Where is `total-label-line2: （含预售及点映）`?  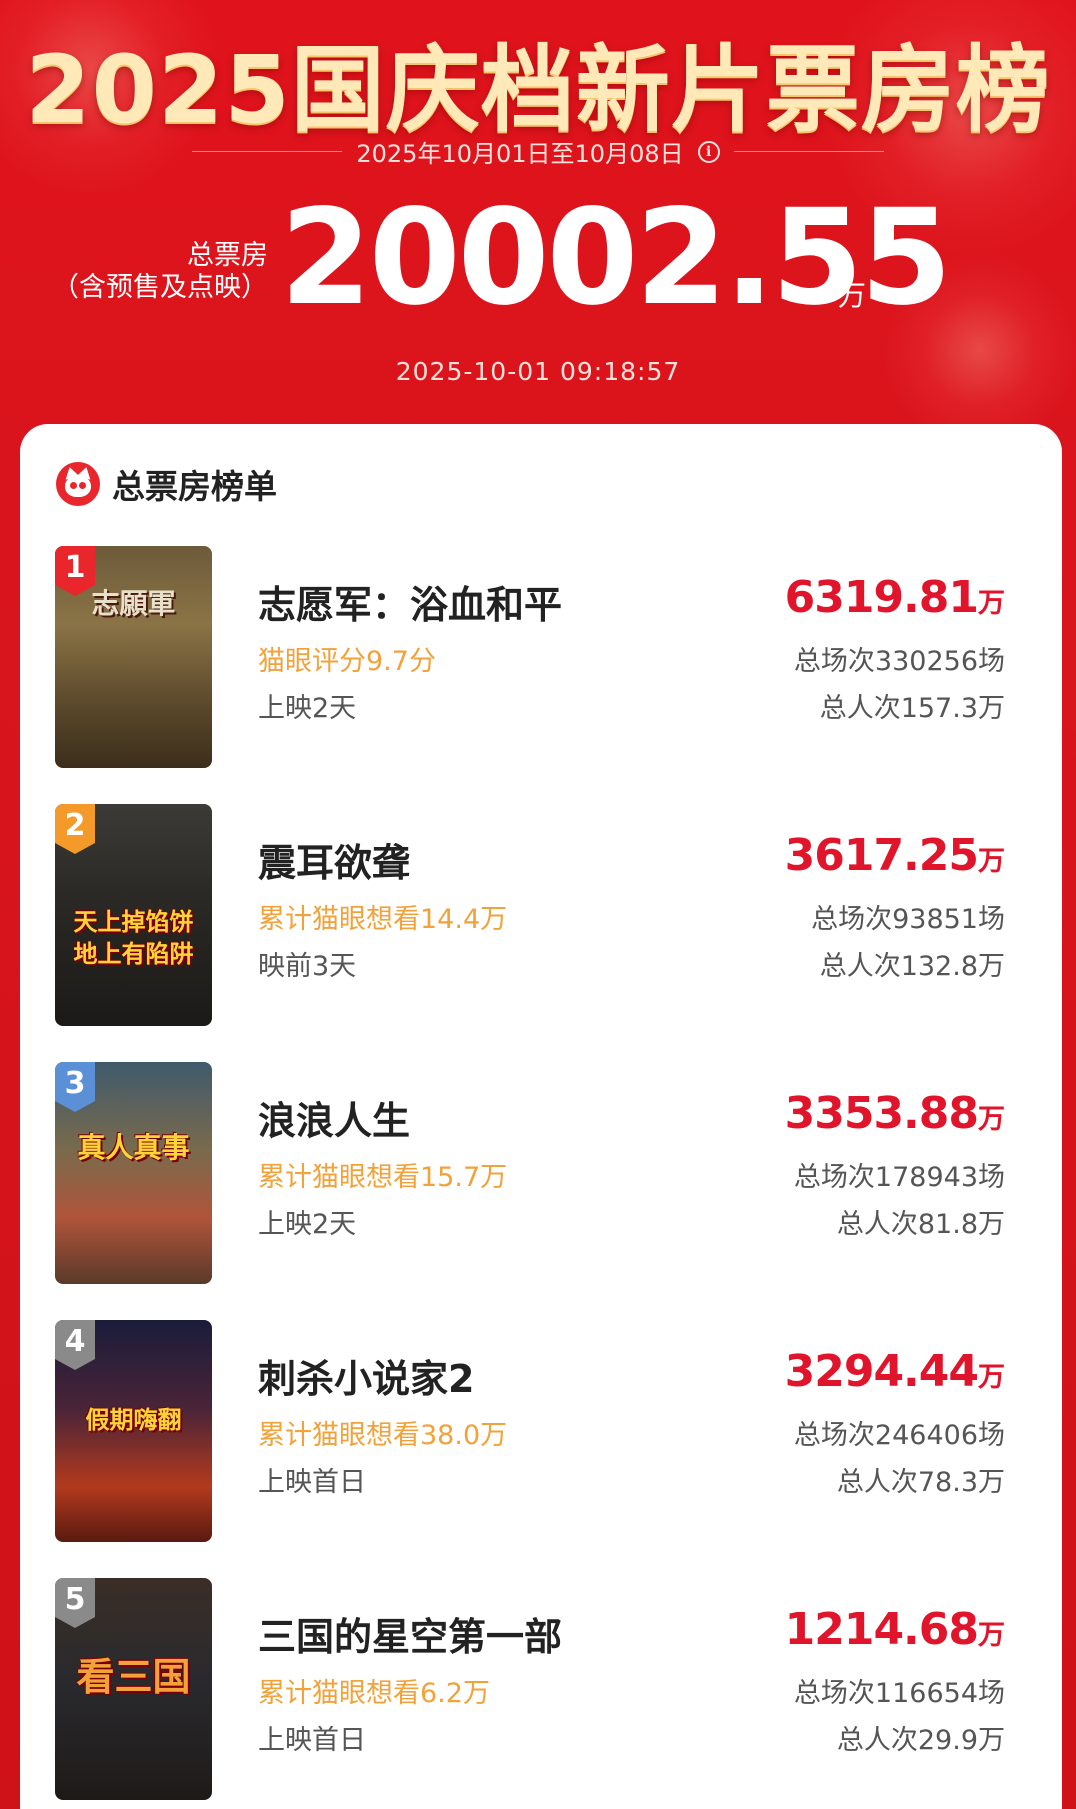 total-label-line2: （含预售及点映） is located at coordinates (160, 287).